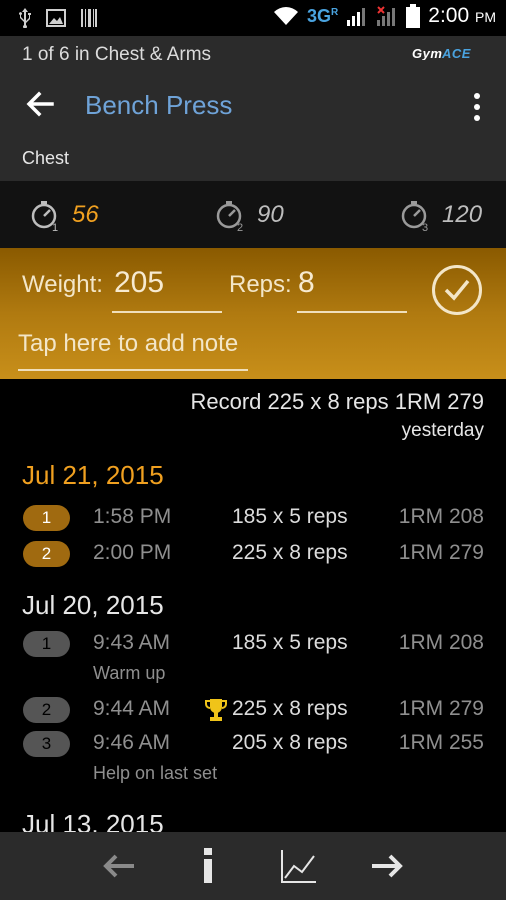  Describe the element at coordinates (139, 283) in the screenshot. I see `weight-input: 205` at that location.